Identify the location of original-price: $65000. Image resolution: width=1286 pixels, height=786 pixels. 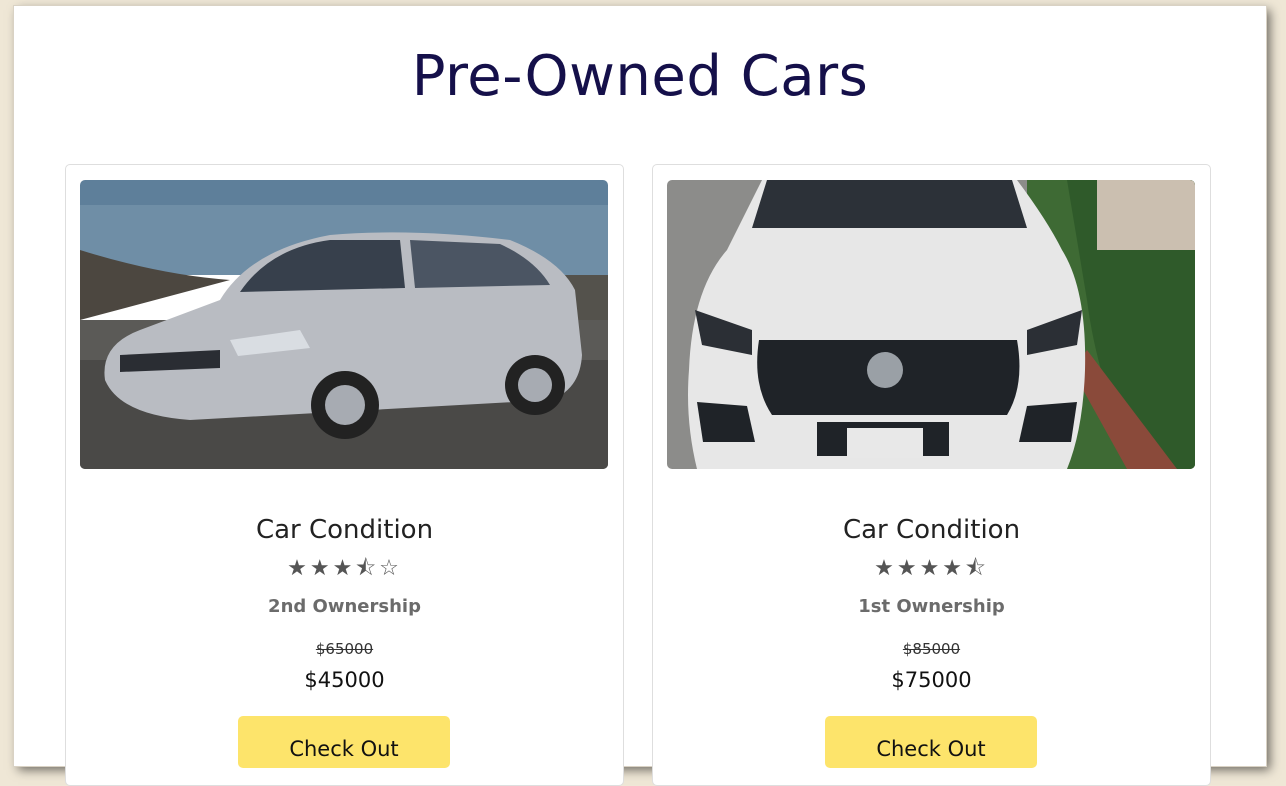
(344, 649).